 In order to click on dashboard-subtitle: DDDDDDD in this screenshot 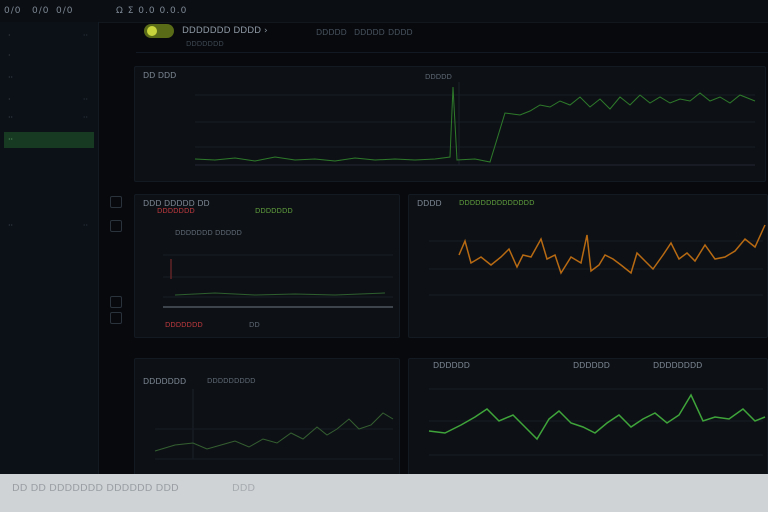, I will do `click(205, 44)`.